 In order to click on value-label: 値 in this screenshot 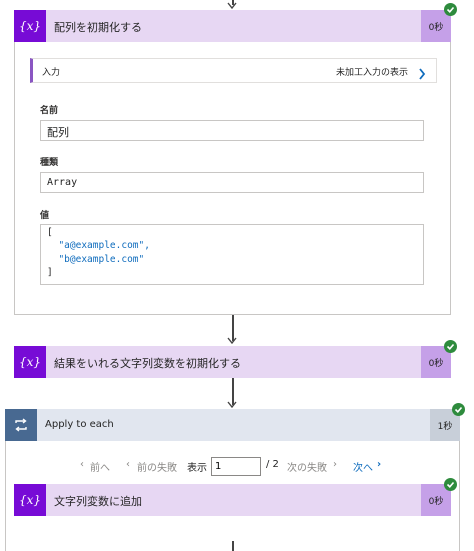, I will do `click(45, 216)`.